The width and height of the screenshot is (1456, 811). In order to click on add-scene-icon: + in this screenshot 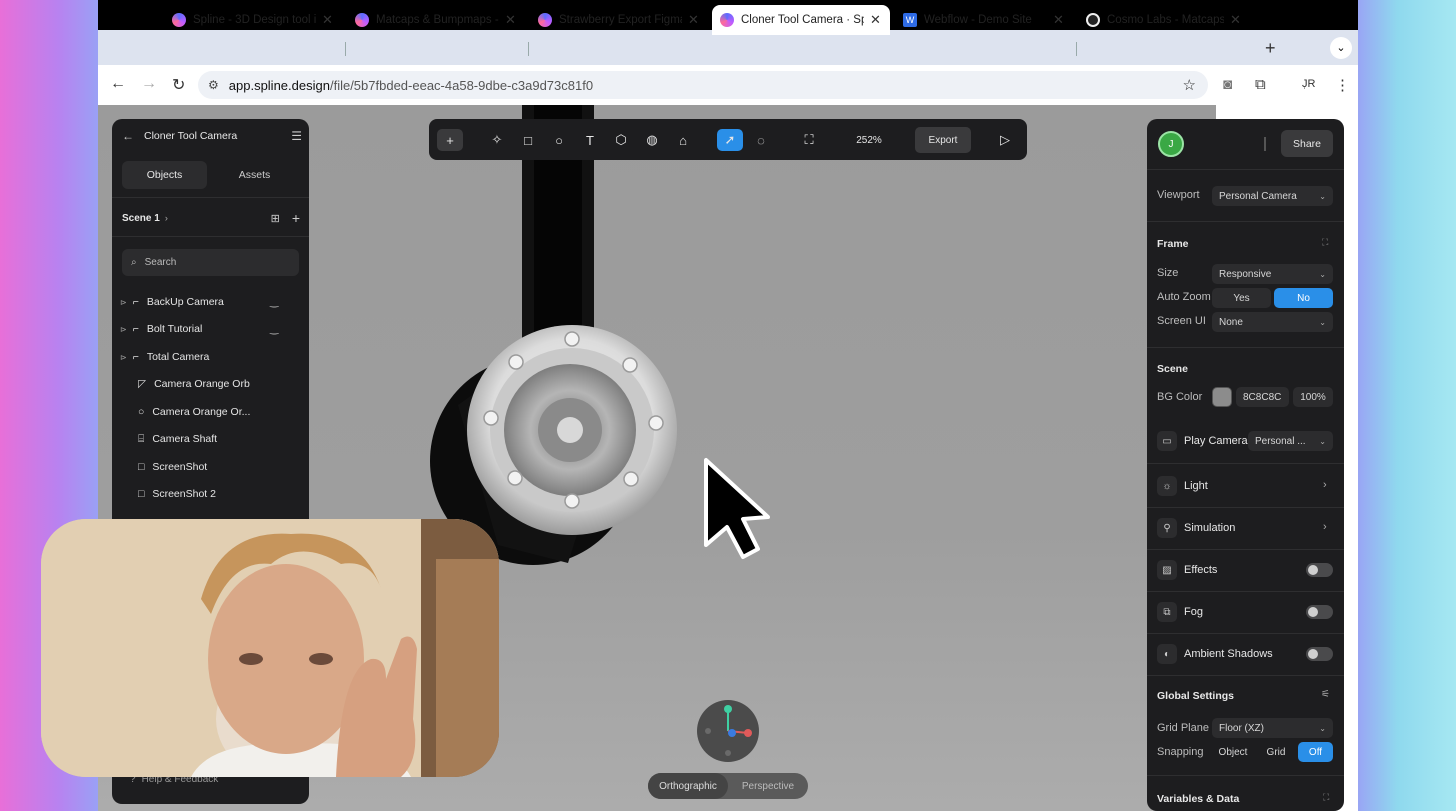, I will do `click(296, 218)`.